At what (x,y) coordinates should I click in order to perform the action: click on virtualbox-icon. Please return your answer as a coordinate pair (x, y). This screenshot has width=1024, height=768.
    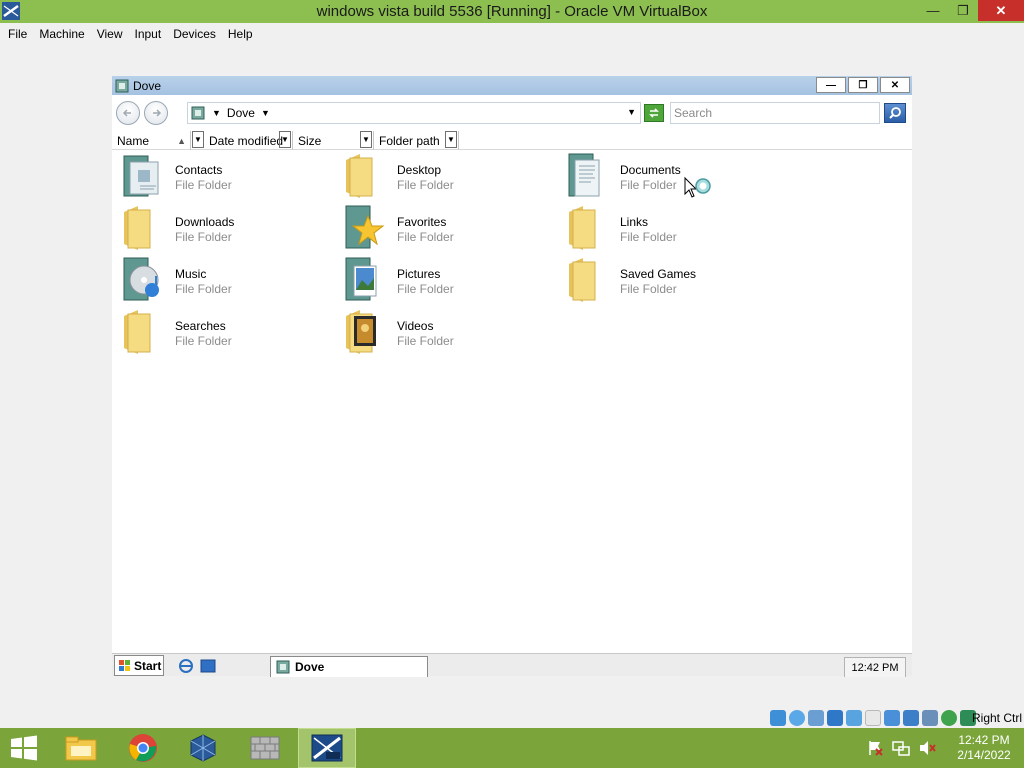
    Looking at the image, I should click on (203, 748).